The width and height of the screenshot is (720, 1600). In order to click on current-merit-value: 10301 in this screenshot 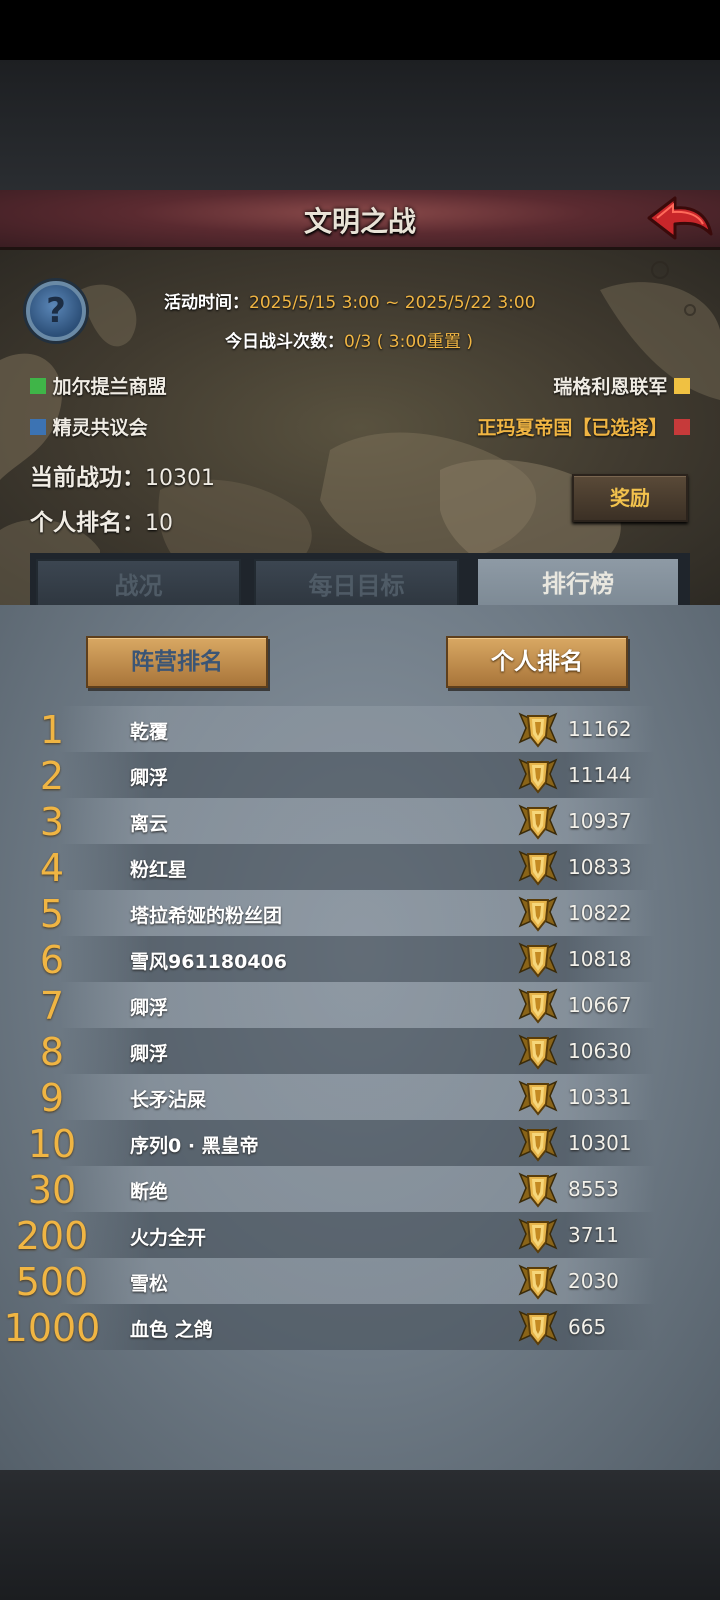, I will do `click(180, 478)`.